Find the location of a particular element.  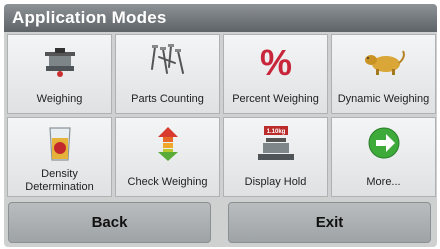

green-arrow-icon is located at coordinates (384, 143).